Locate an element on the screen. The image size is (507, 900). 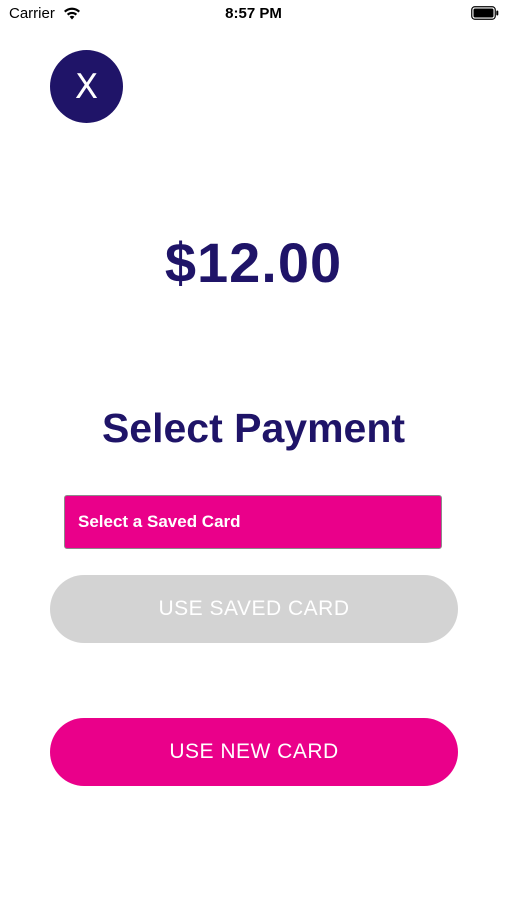
use-saved-card-label: USE SAVED CARD is located at coordinates (254, 608).